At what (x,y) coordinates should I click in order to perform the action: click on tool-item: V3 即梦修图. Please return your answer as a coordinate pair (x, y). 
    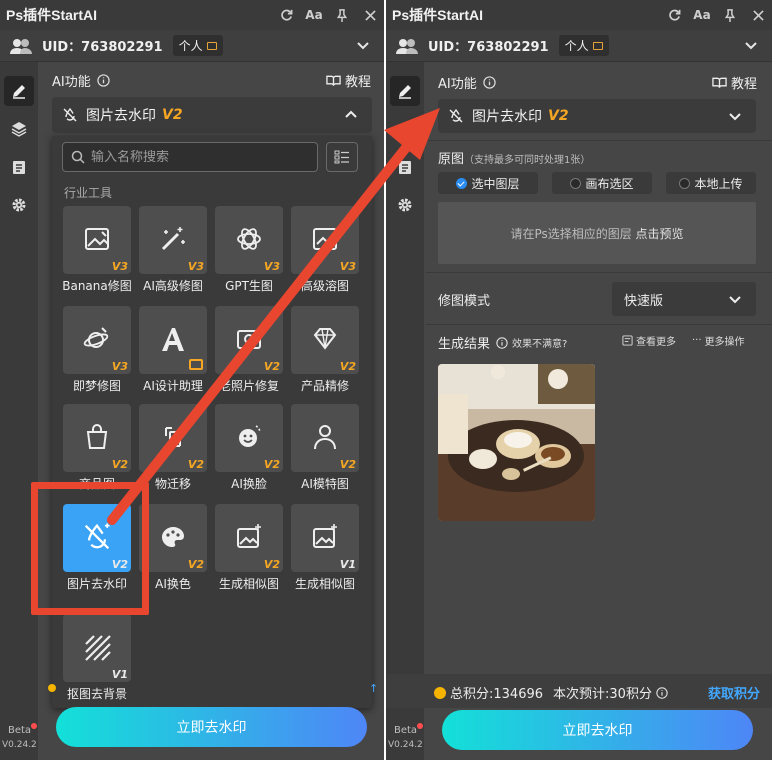
    Looking at the image, I should click on (97, 352).